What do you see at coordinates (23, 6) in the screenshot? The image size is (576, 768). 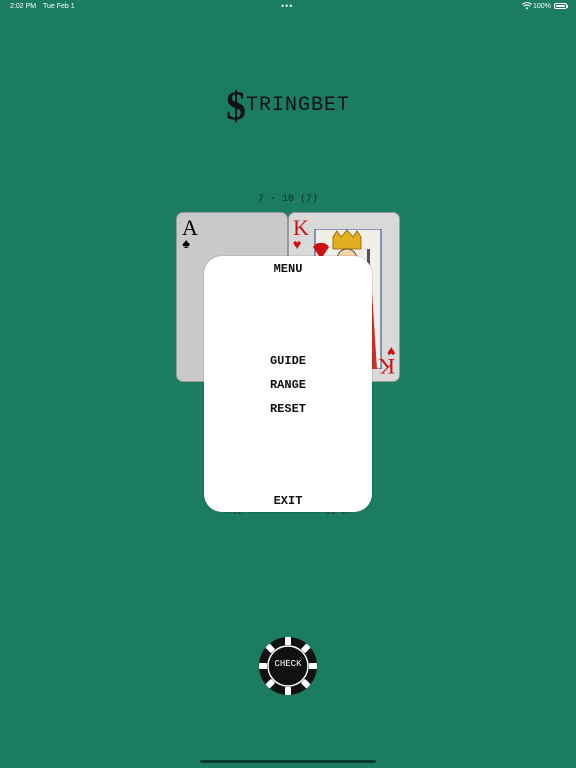 I see `status-time: 2:02 PM` at bounding box center [23, 6].